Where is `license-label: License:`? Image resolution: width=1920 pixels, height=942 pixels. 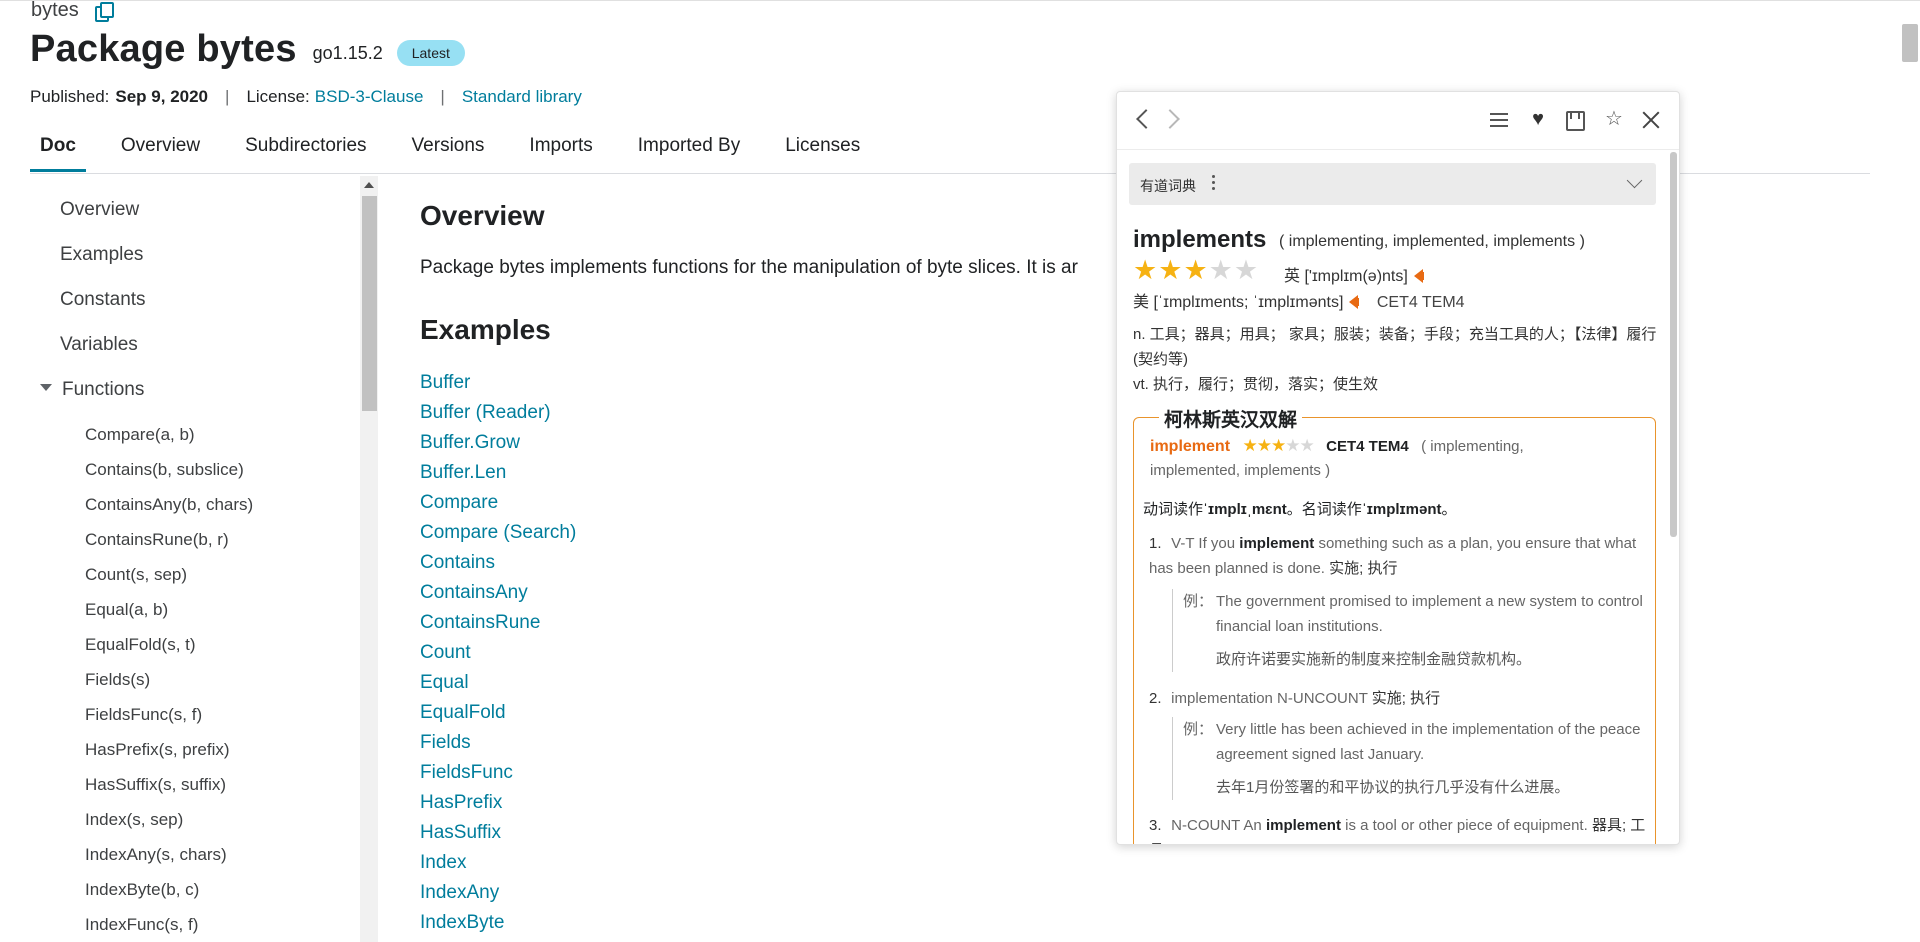
license-label: License: is located at coordinates (278, 96).